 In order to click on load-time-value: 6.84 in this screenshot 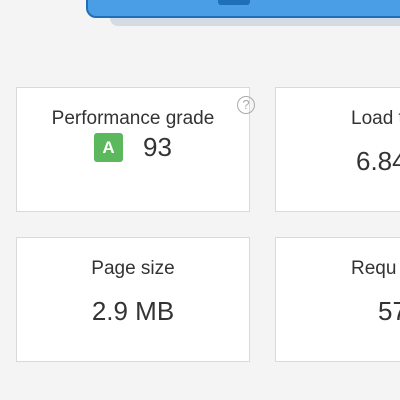, I will do `click(378, 161)`.